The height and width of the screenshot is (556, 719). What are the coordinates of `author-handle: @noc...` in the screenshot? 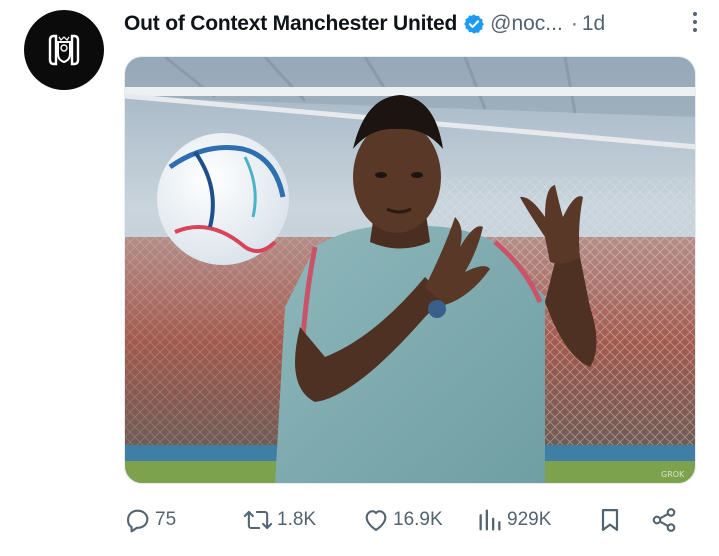 It's located at (526, 24).